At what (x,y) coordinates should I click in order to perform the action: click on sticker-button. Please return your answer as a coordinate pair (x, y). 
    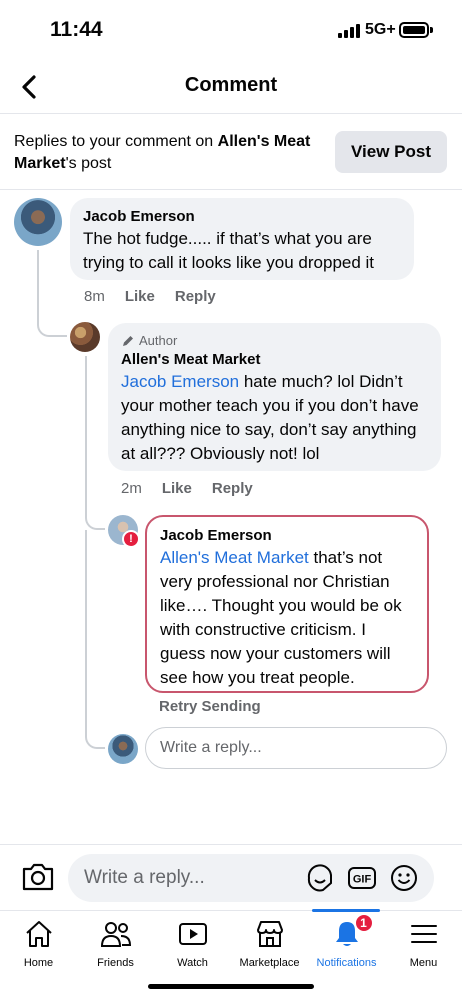
    Looking at the image, I should click on (320, 878).